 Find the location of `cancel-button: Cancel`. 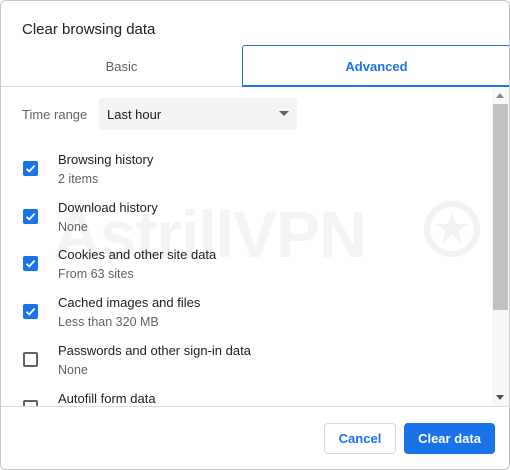

cancel-button: Cancel is located at coordinates (360, 438).